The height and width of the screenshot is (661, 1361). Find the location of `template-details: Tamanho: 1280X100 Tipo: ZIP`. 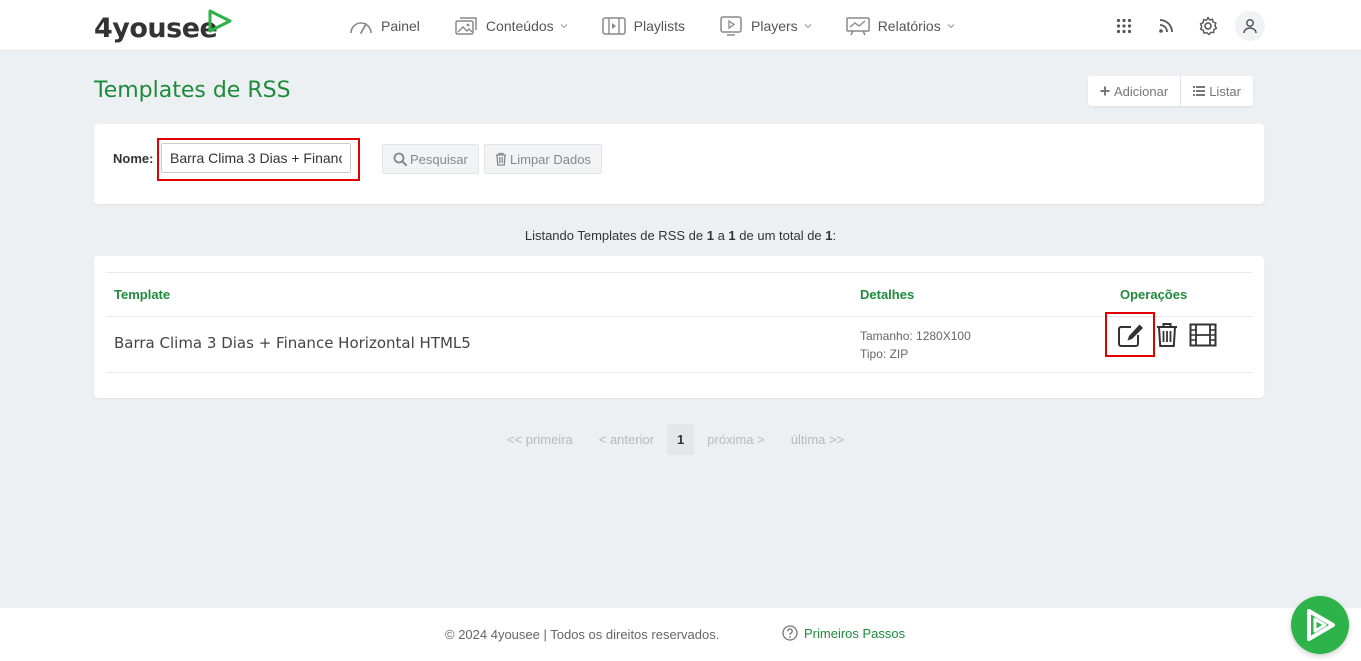

template-details: Tamanho: 1280X100 Tipo: ZIP is located at coordinates (915, 345).